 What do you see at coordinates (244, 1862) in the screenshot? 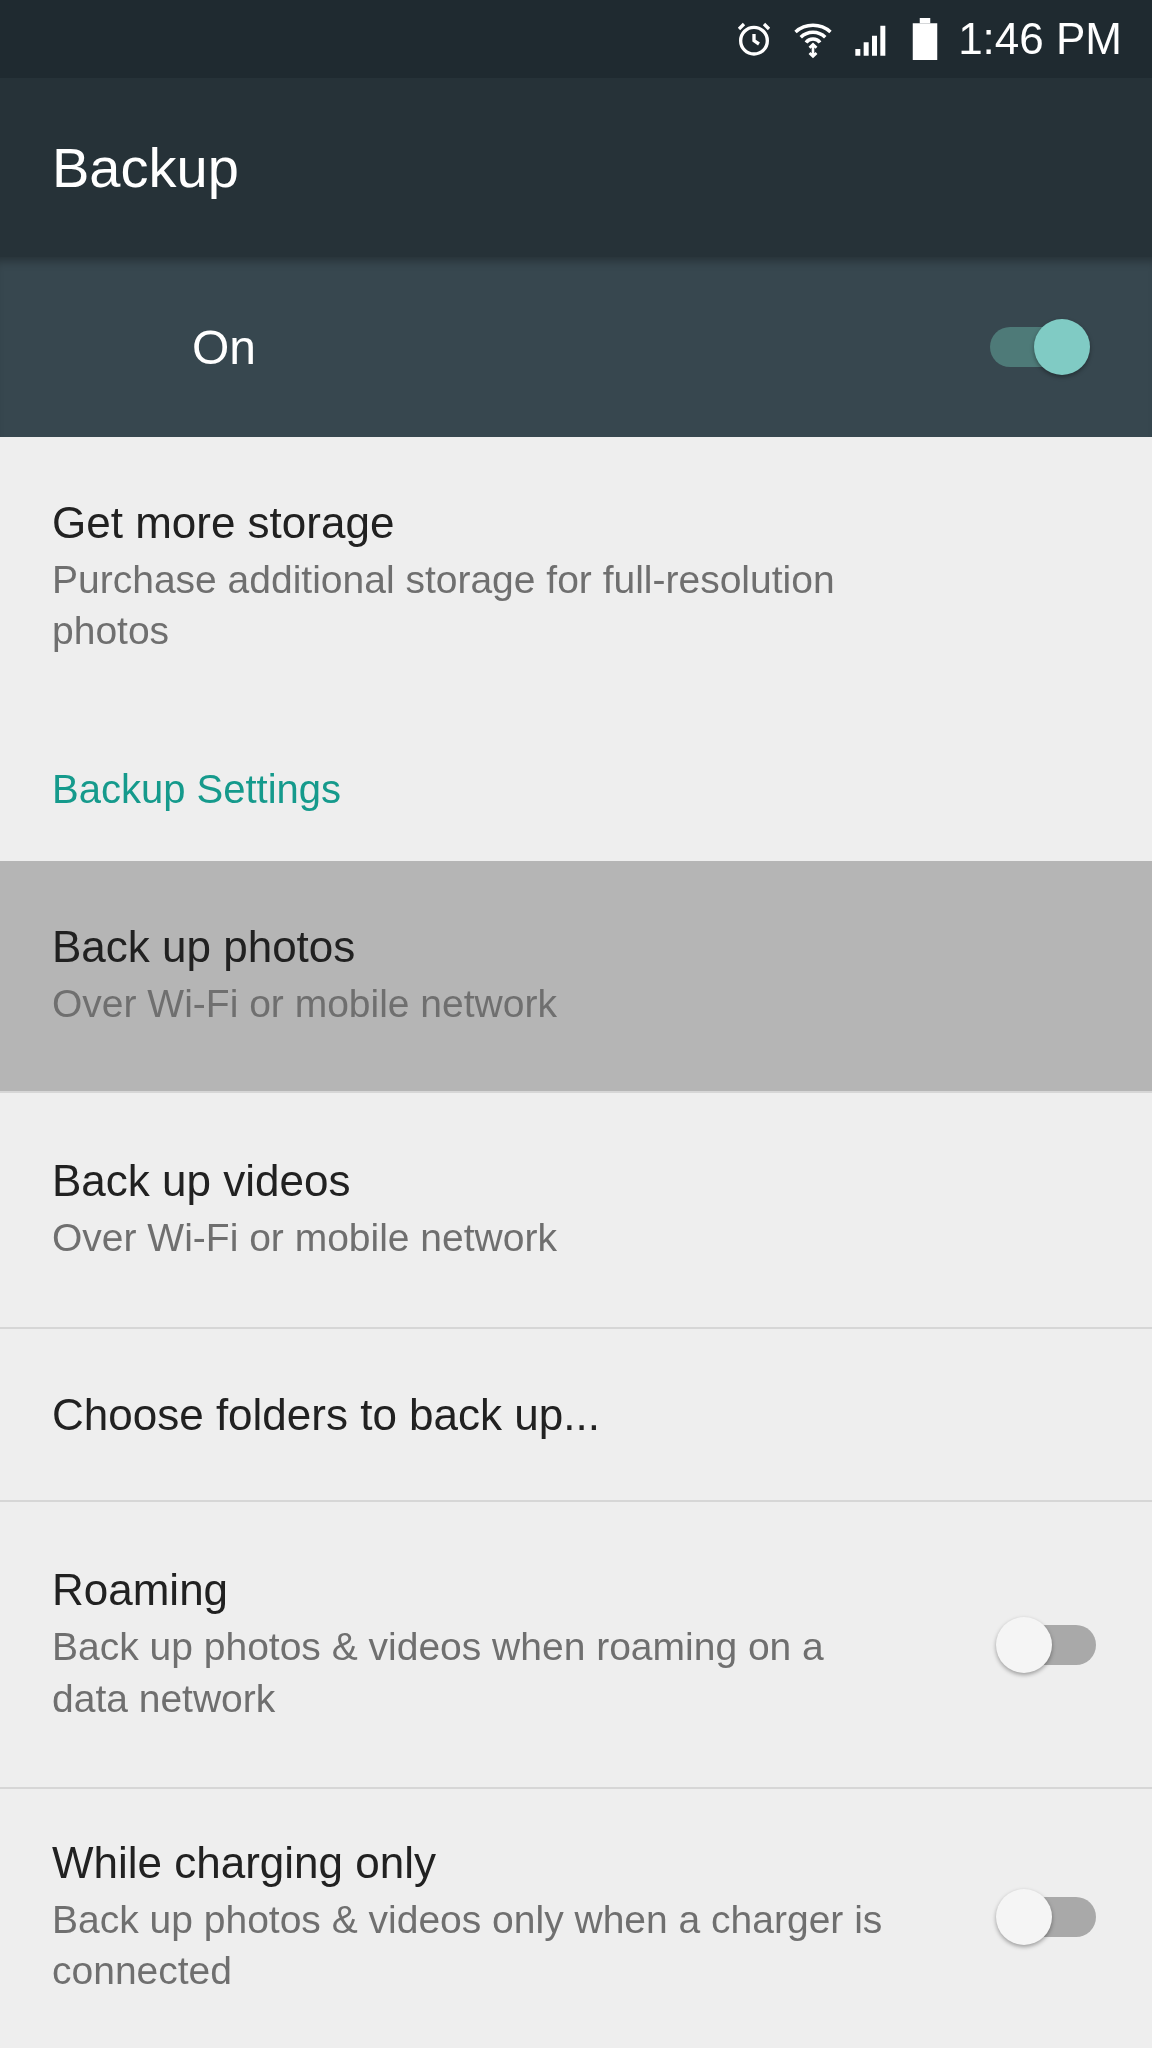
I see `setting-title: While charging only` at bounding box center [244, 1862].